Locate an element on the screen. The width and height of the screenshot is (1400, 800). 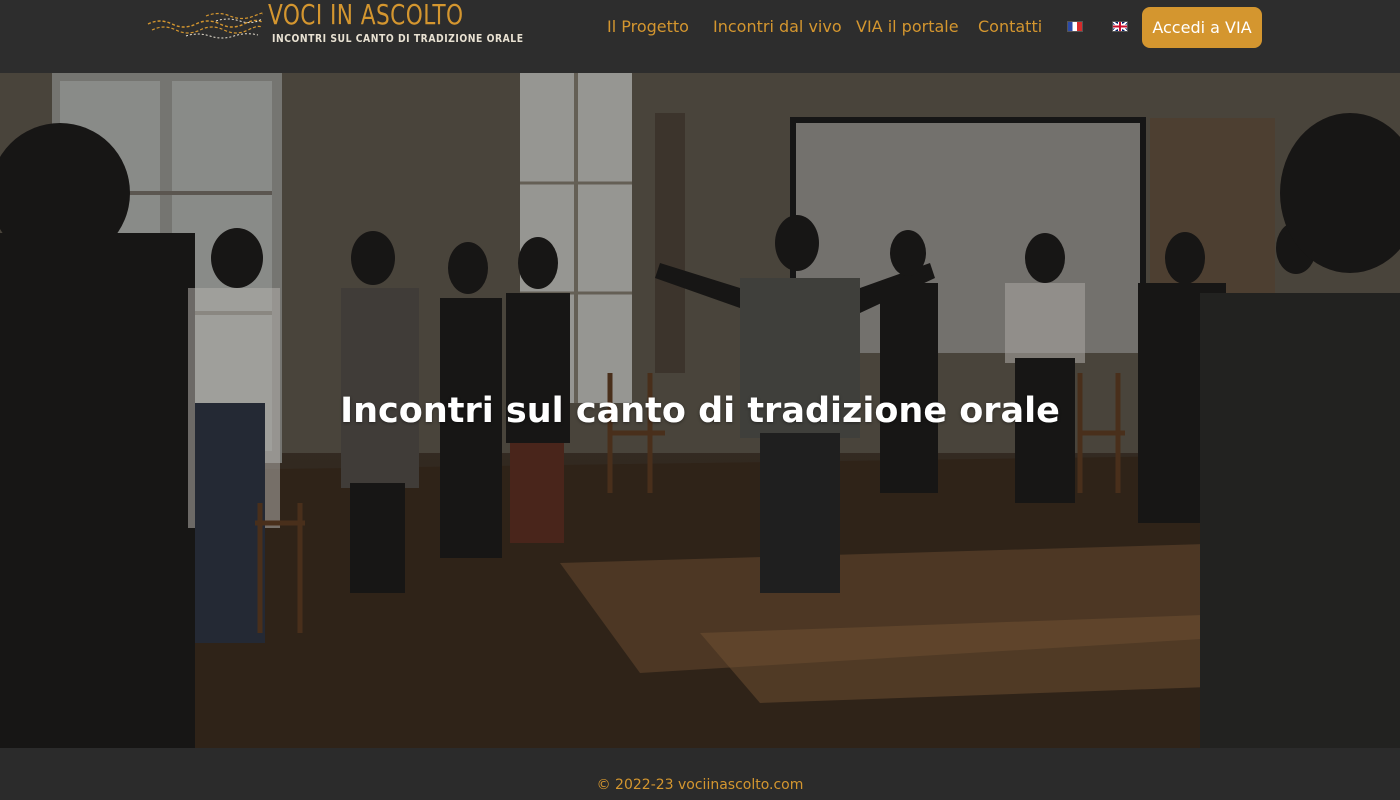
site-footer: © 2022-23 vociinascolto.com is located at coordinates (700, 774).